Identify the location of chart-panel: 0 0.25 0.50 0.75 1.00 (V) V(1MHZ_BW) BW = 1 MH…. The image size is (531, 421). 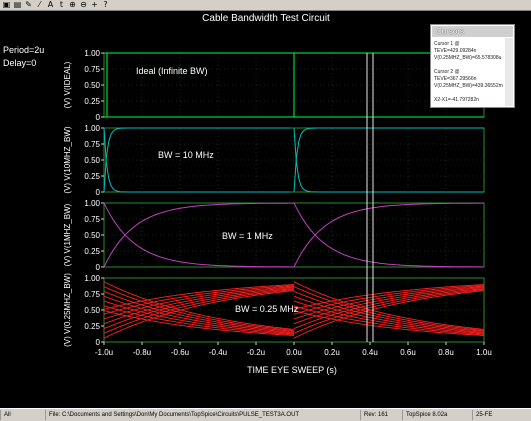
(274, 235).